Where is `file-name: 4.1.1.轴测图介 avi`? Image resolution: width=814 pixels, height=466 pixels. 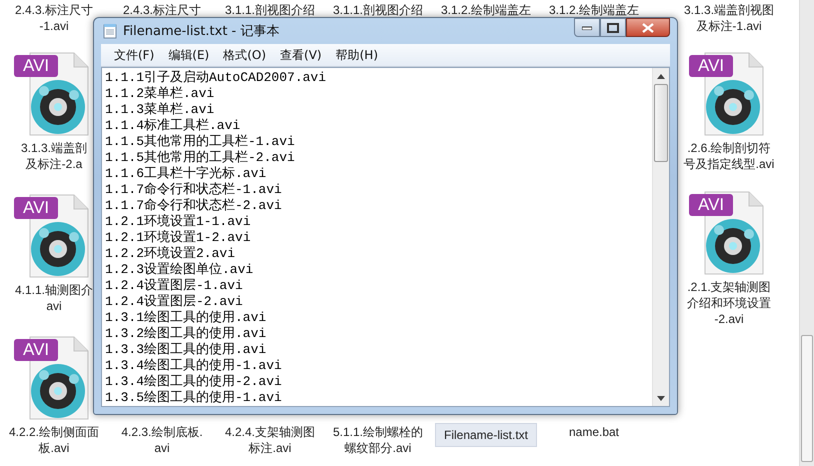
file-name: 4.1.1.轴测图介 avi is located at coordinates (54, 298).